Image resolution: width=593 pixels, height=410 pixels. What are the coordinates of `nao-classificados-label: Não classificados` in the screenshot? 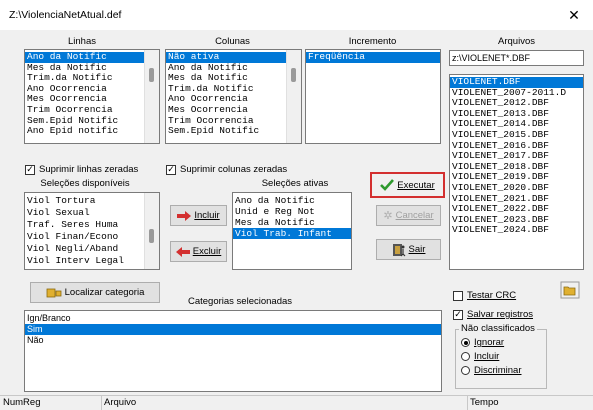 It's located at (498, 328).